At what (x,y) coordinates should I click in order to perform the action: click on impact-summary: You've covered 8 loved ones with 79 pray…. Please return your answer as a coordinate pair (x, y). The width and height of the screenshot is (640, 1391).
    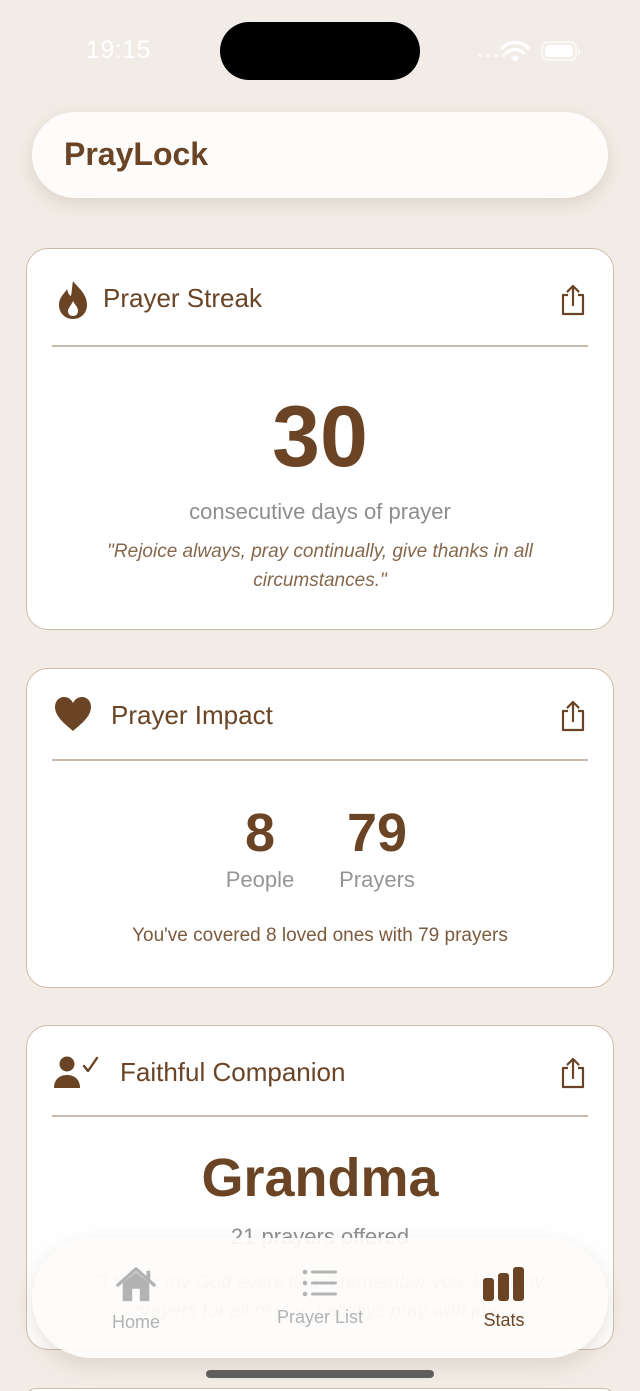
    Looking at the image, I should click on (320, 935).